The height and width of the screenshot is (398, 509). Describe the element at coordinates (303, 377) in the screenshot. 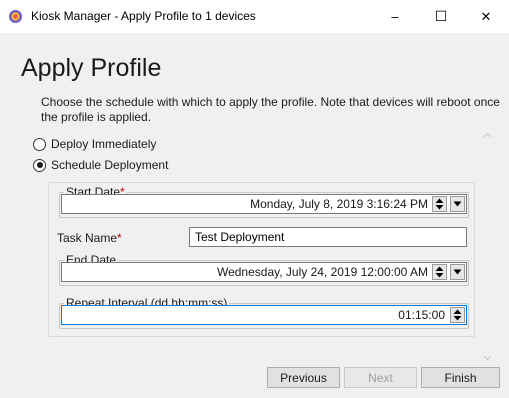

I see `previous-button: Previous` at that location.